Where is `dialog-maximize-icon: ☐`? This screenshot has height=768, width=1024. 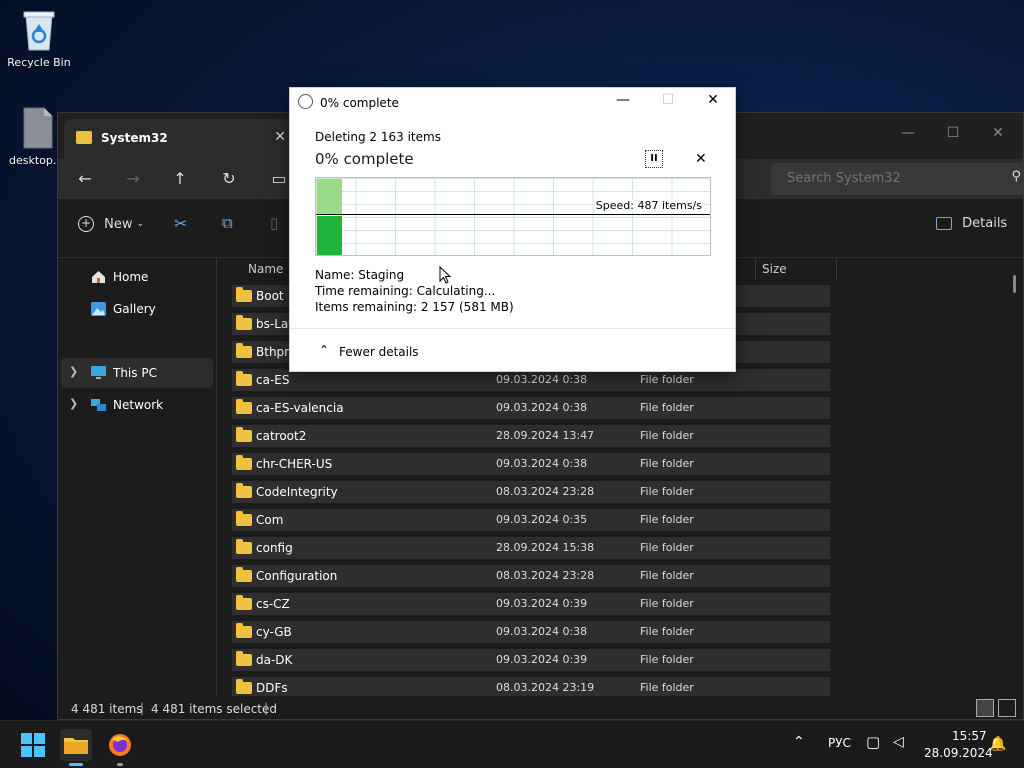 dialog-maximize-icon: ☐ is located at coordinates (668, 100).